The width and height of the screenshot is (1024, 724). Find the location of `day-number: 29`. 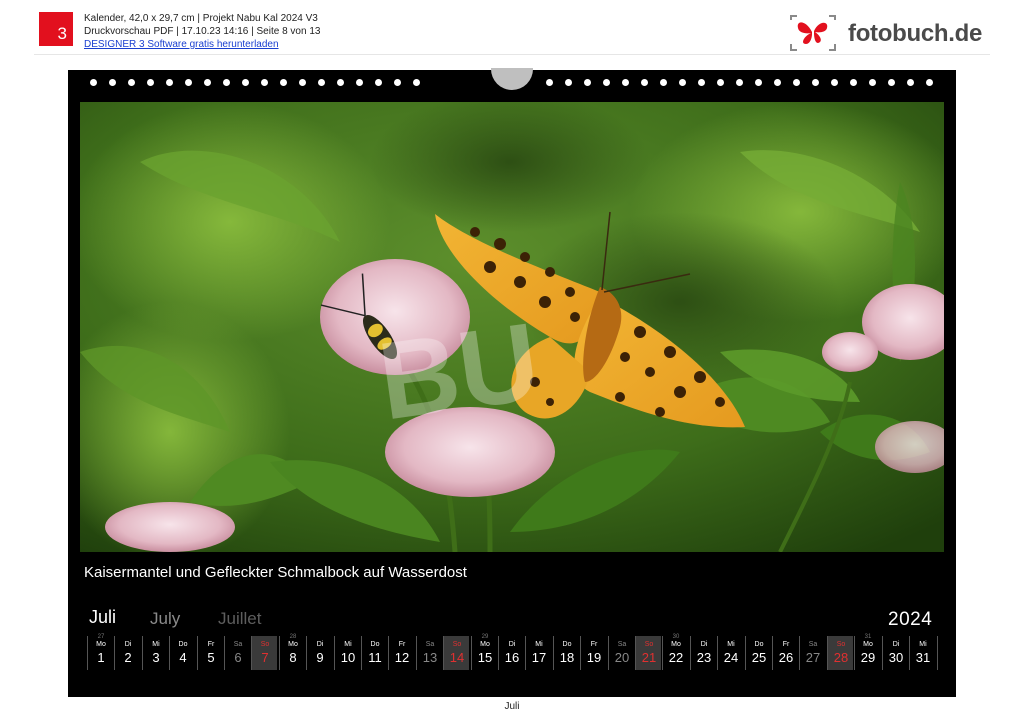

day-number: 29 is located at coordinates (868, 657).